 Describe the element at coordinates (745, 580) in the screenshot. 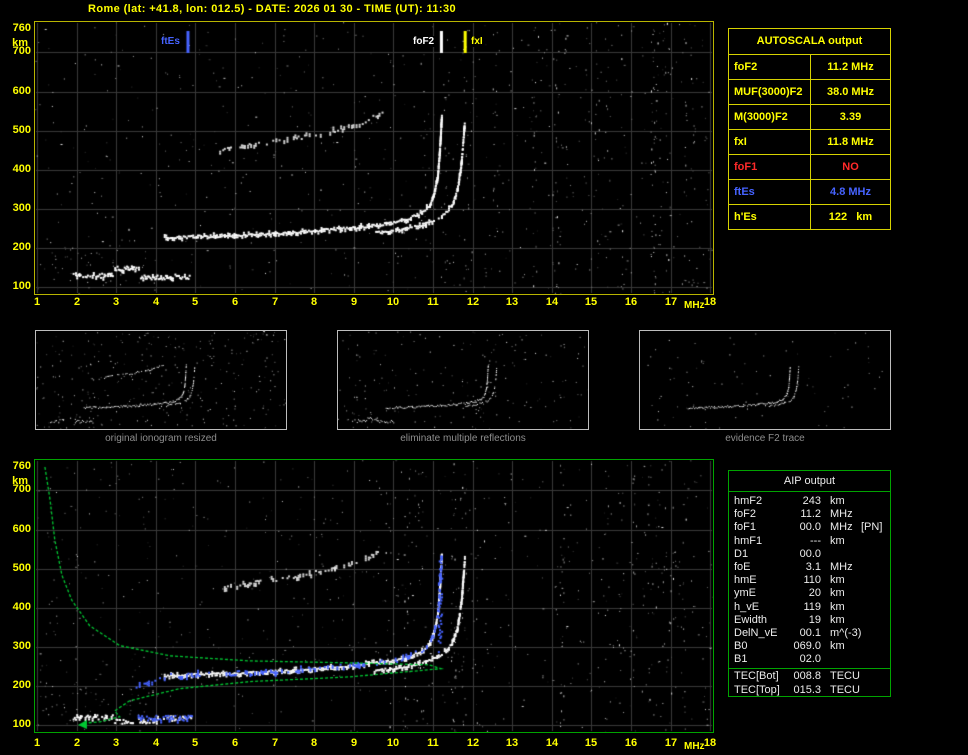

I see `aip-param-label: hmE` at that location.